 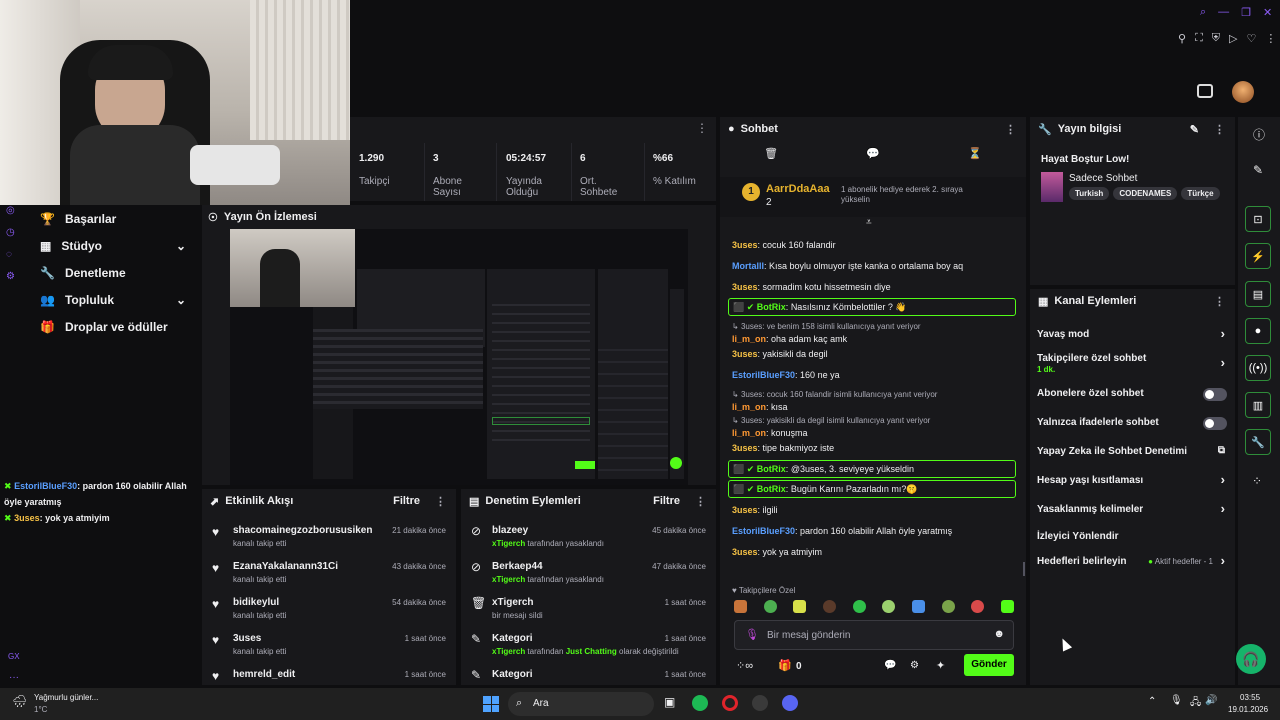 I want to click on spotify-icon, so click(x=700, y=703).